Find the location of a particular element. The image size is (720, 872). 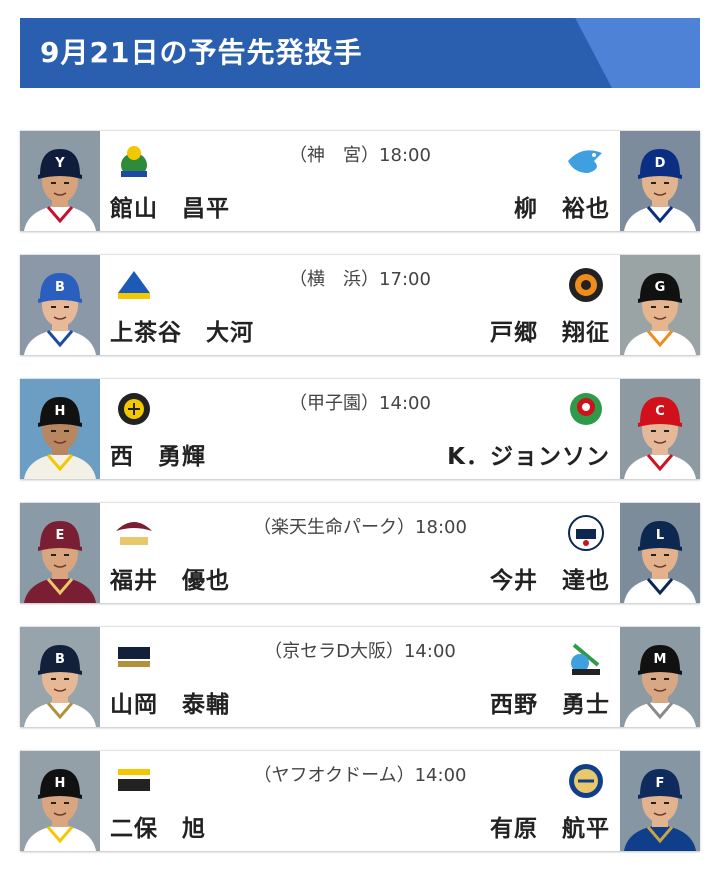

svg-text: L is located at coordinates (660, 535).